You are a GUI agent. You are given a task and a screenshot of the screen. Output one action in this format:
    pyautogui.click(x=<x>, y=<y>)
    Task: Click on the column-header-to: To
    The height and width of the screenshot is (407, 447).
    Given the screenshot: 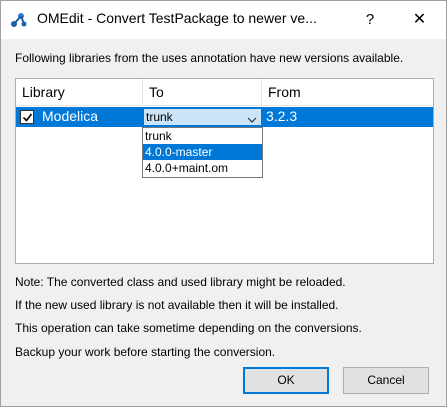 What is the action you would take?
    pyautogui.click(x=202, y=92)
    